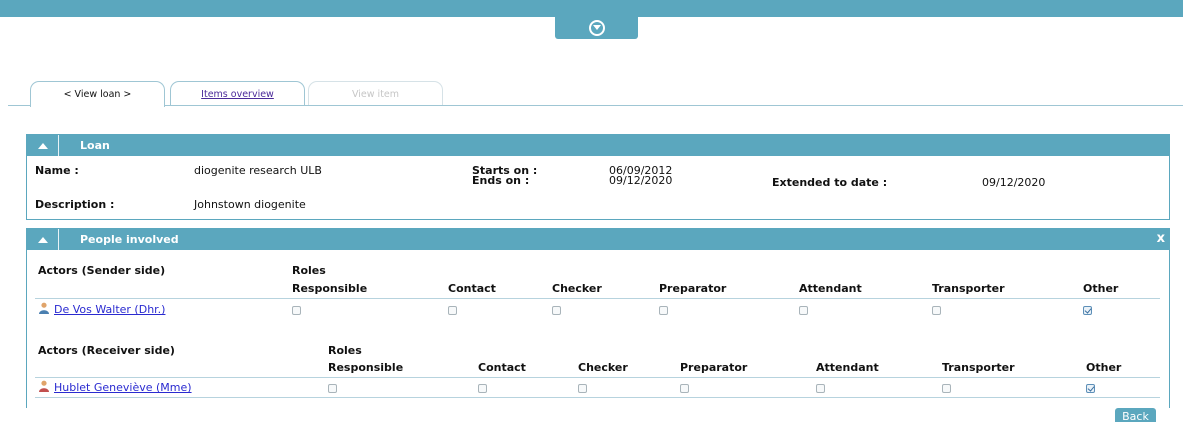 This screenshot has width=1183, height=426. What do you see at coordinates (102, 270) in the screenshot?
I see `sender-actors-header: Actors (Sender side)` at bounding box center [102, 270].